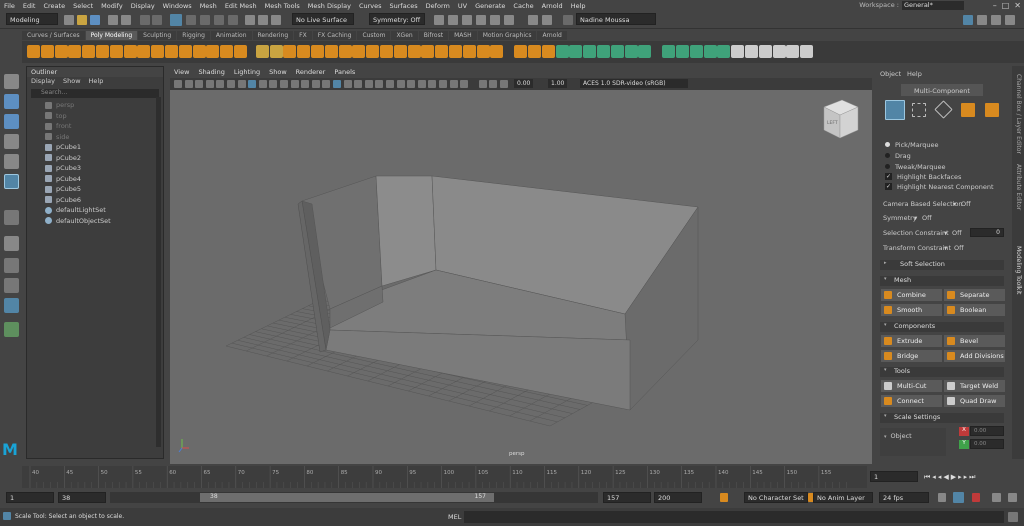  I want to click on anim-start-field: 1, so click(30, 497).